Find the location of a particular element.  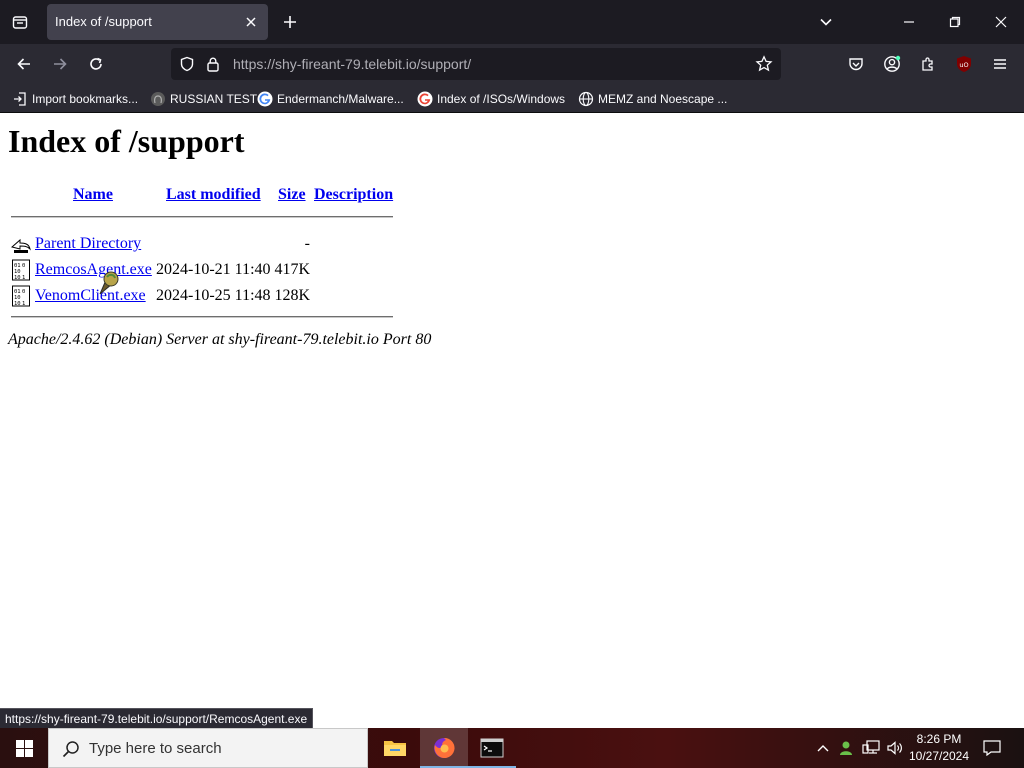

search-icon is located at coordinates (70, 749).